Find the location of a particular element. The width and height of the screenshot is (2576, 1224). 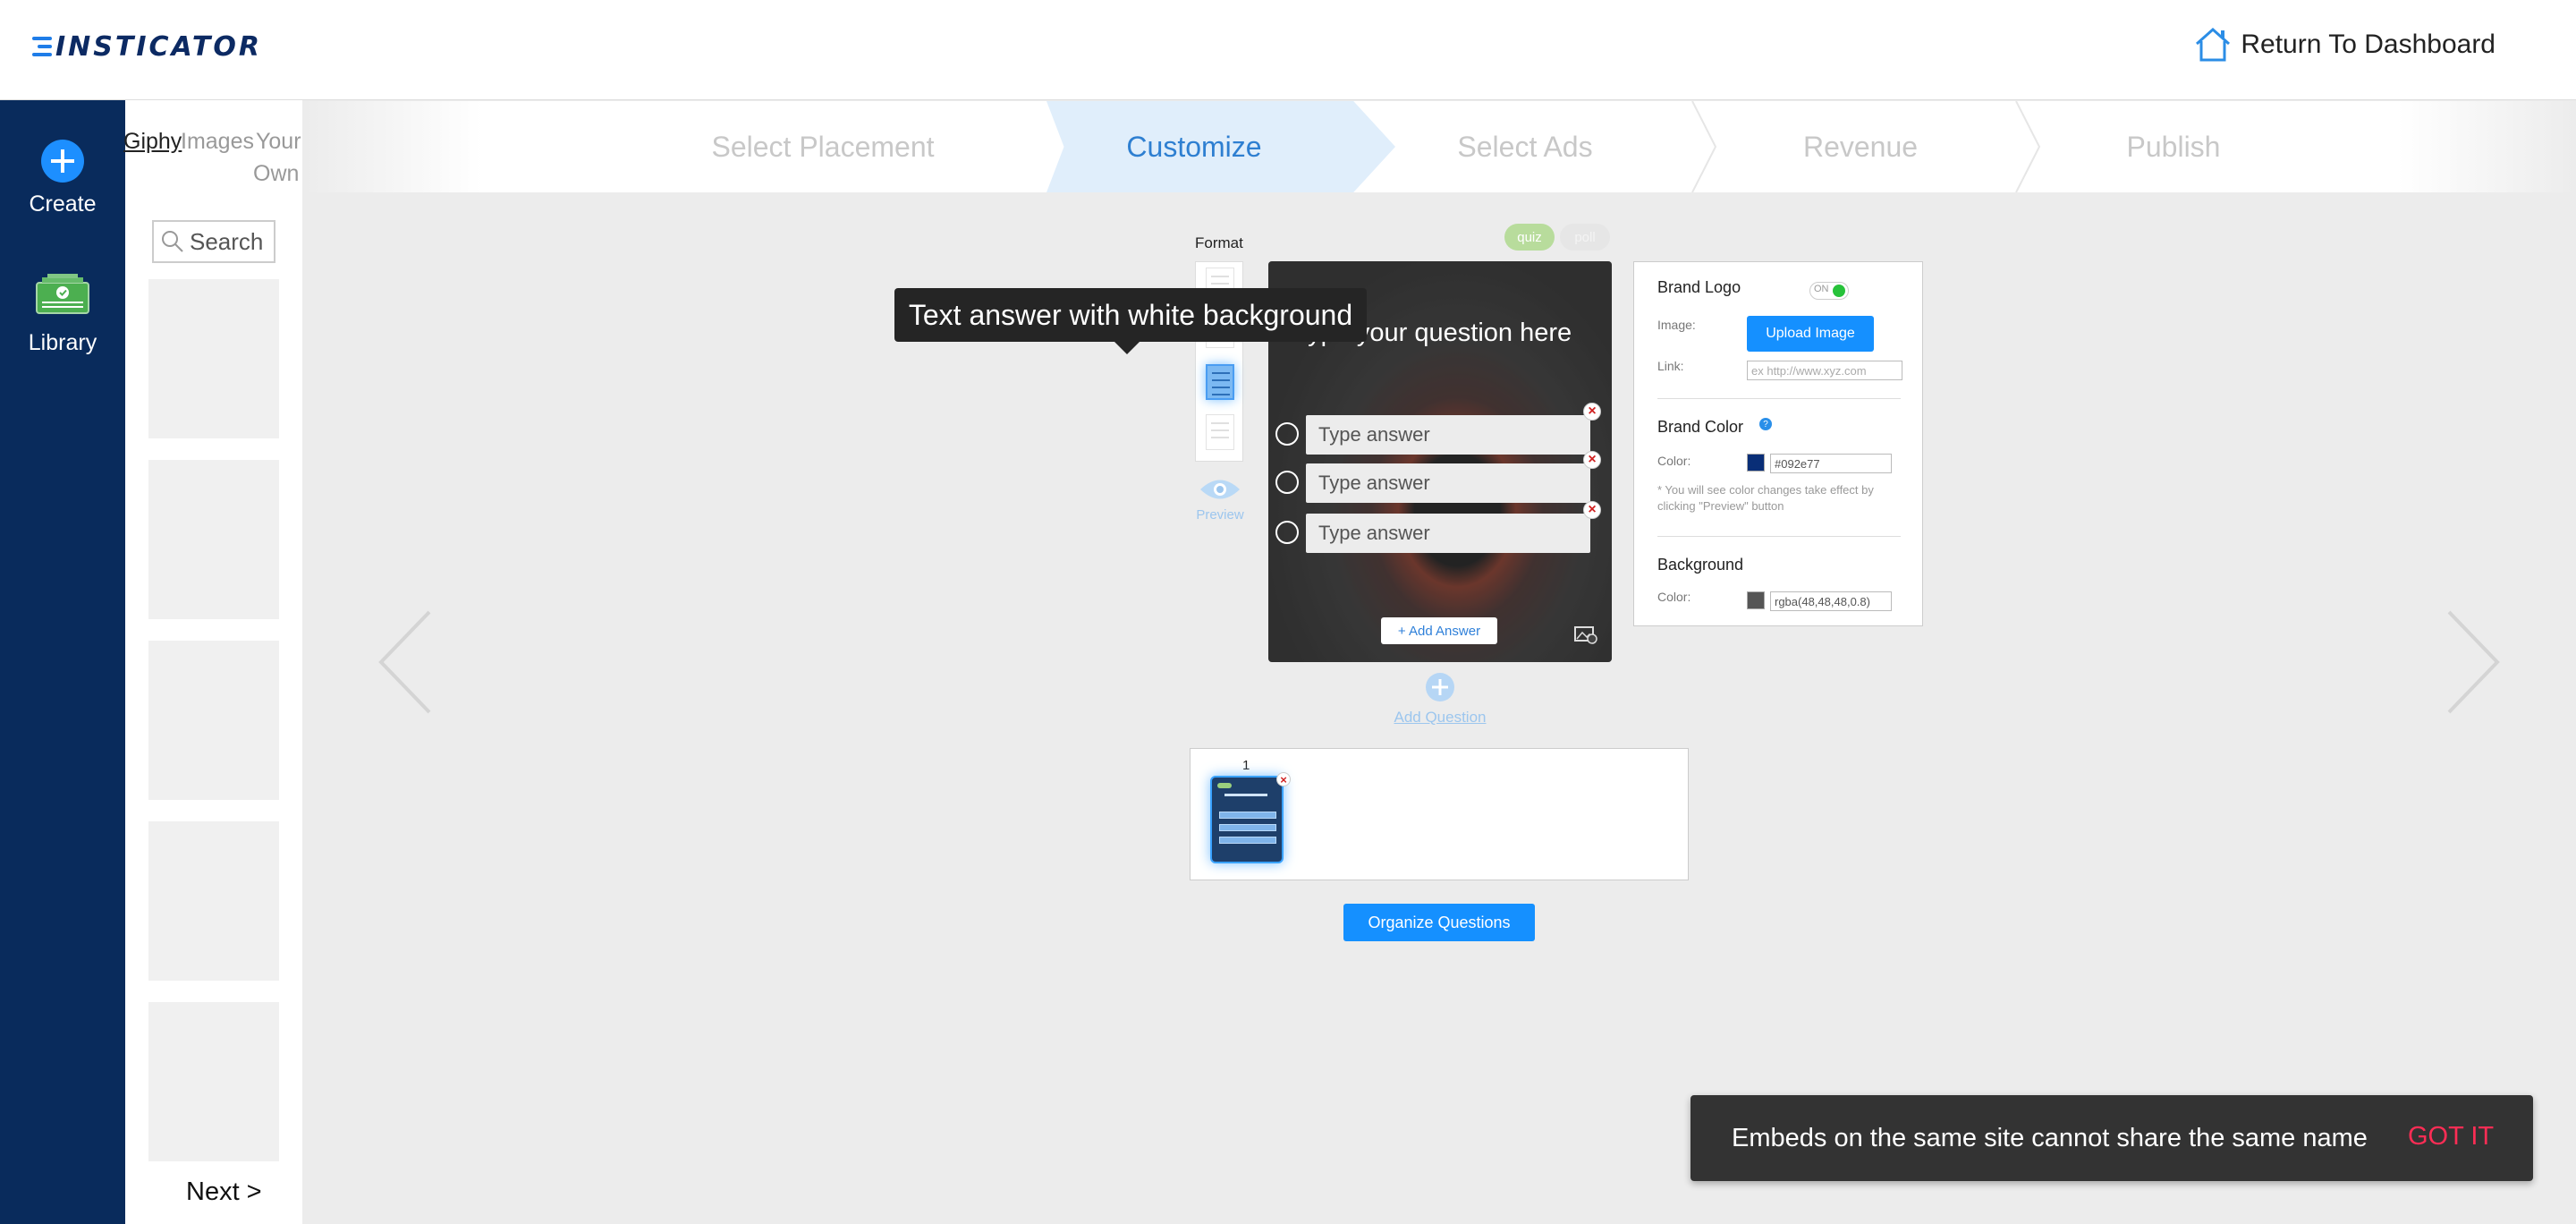

tab-giphy: Giphy is located at coordinates (152, 142).